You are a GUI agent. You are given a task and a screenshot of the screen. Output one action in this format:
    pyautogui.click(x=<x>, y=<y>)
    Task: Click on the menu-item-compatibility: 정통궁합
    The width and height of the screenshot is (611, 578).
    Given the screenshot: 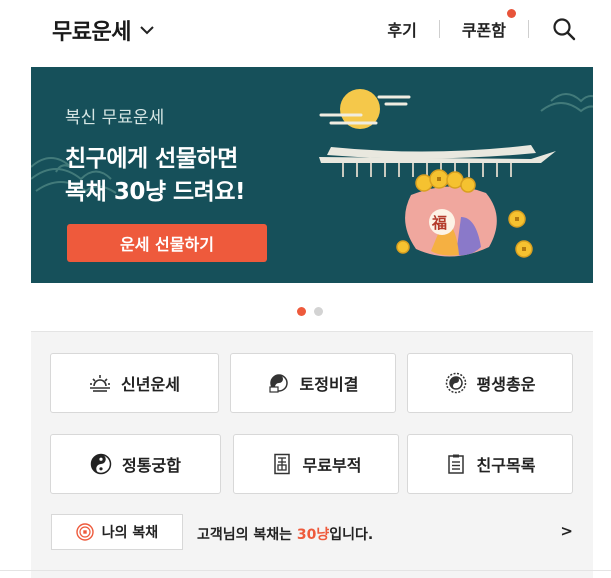 What is the action you would take?
    pyautogui.click(x=135, y=464)
    